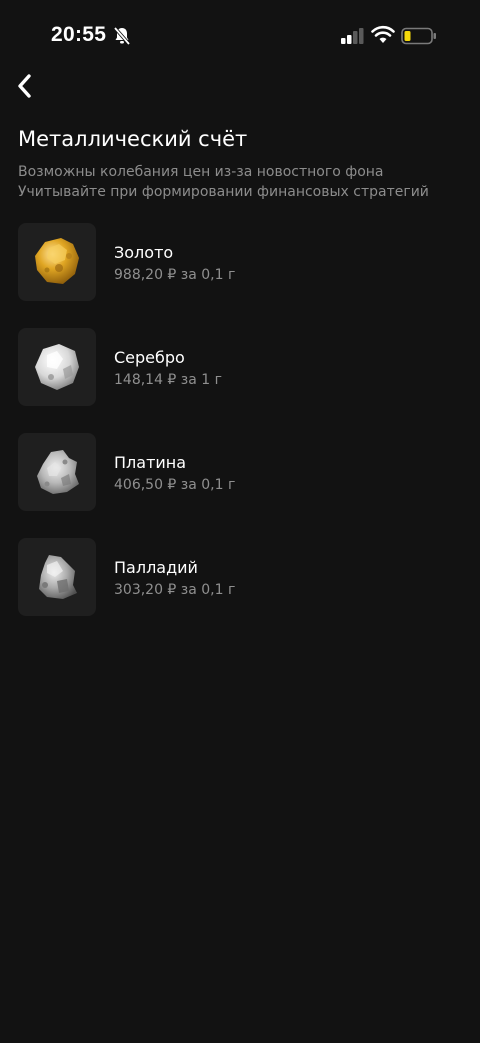 The image size is (480, 1043). Describe the element at coordinates (150, 462) in the screenshot. I see `metal-name: Платина` at that location.